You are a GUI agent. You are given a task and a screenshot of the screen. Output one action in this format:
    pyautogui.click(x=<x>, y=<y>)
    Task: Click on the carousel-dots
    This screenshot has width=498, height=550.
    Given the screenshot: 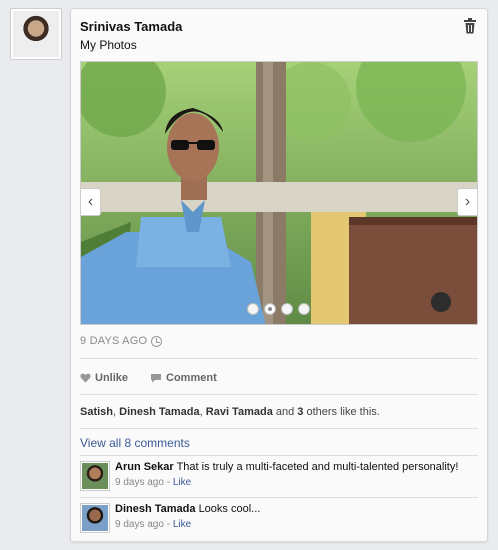 What is the action you would take?
    pyautogui.click(x=278, y=309)
    